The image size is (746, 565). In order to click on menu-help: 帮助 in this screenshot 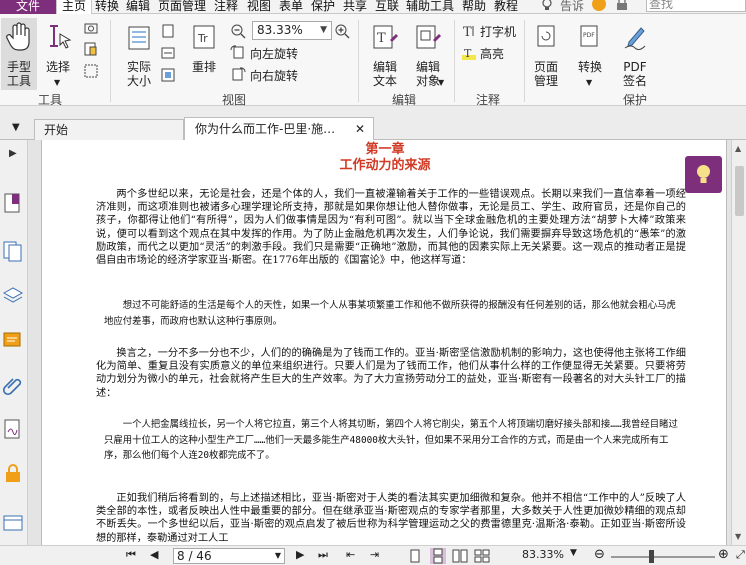, I will do `click(474, 7)`.